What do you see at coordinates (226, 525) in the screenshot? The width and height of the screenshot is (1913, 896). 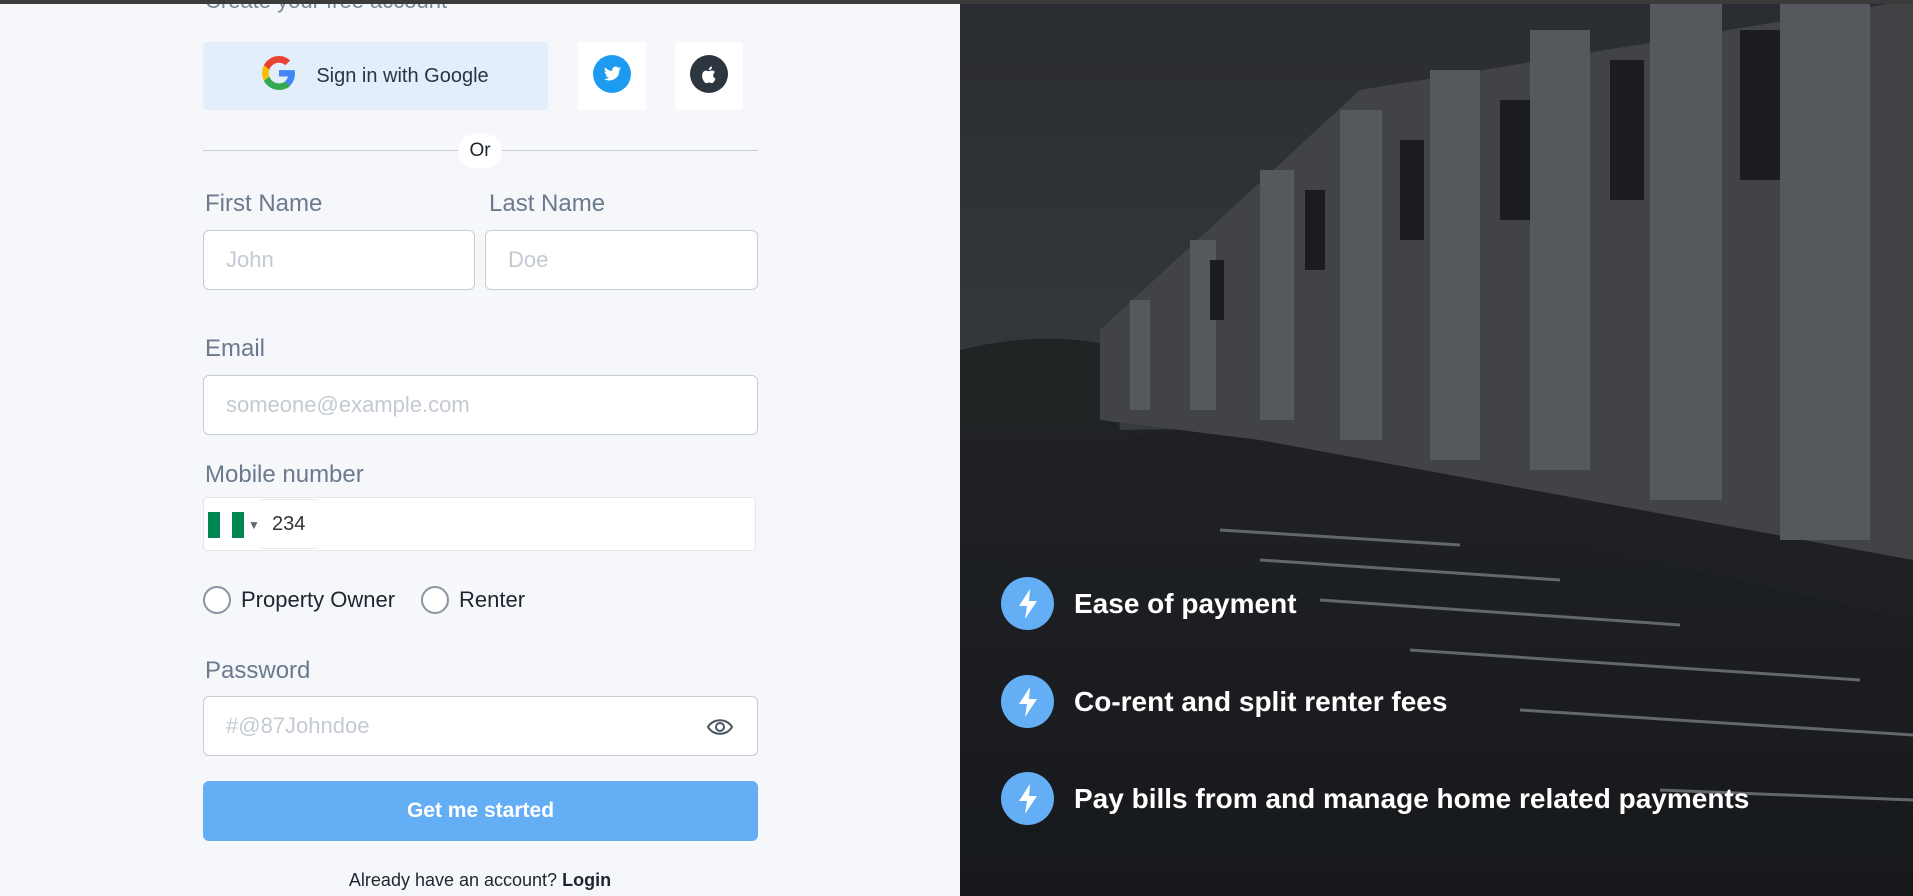 I see `nigeria-flag-icon` at bounding box center [226, 525].